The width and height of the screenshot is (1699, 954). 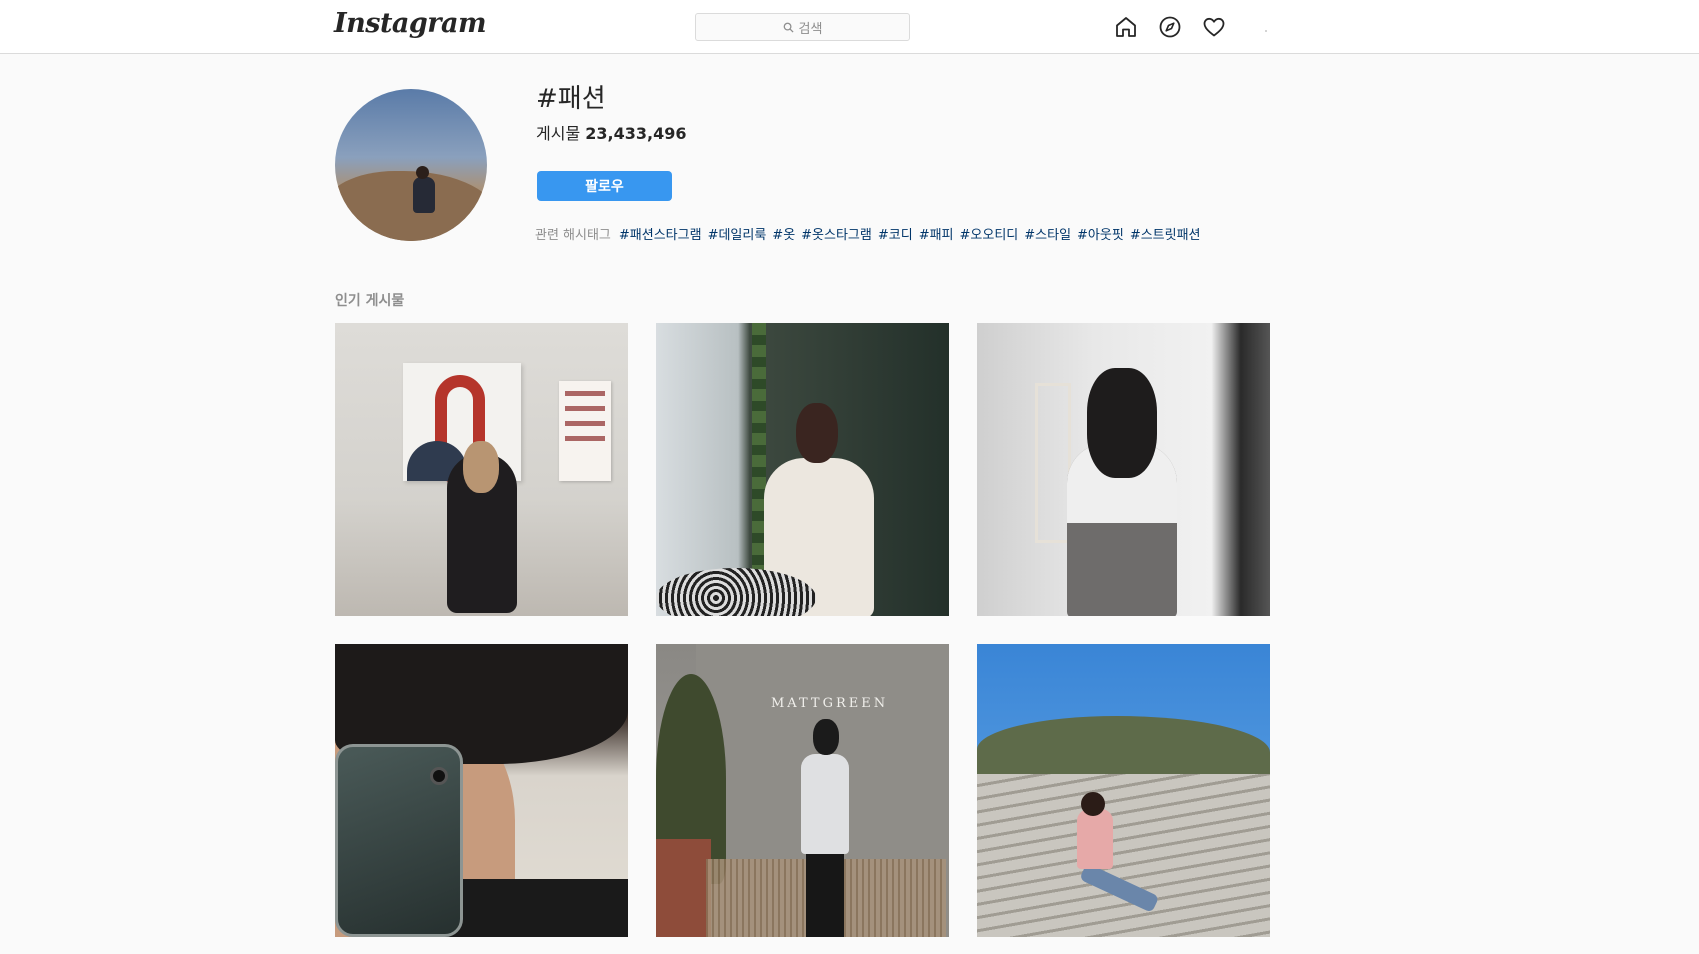 I want to click on related-hashtag-link: #데일리룩, so click(x=737, y=233).